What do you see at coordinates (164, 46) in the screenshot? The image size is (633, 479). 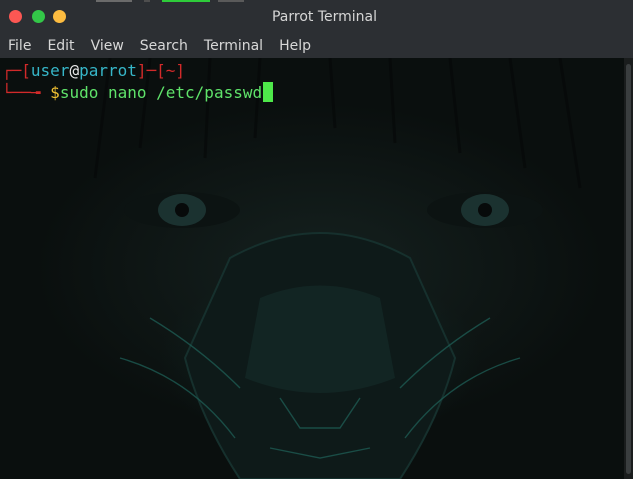 I see `menu-search: Search` at bounding box center [164, 46].